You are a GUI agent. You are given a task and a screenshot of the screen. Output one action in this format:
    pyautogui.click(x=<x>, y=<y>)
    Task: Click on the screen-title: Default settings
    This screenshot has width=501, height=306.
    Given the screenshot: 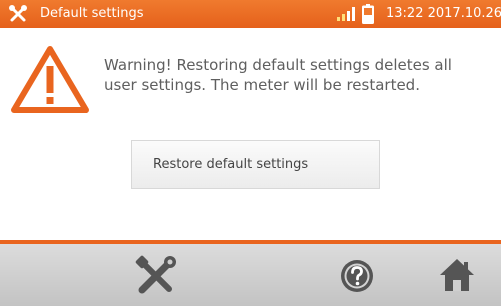 What is the action you would take?
    pyautogui.click(x=92, y=13)
    